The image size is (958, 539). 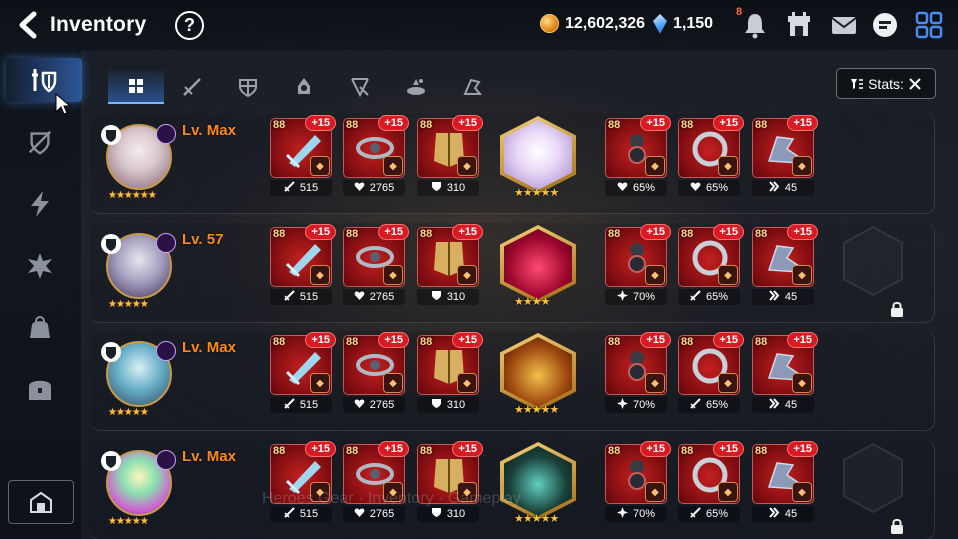 I want to click on catalyst-icon, so click(x=40, y=266).